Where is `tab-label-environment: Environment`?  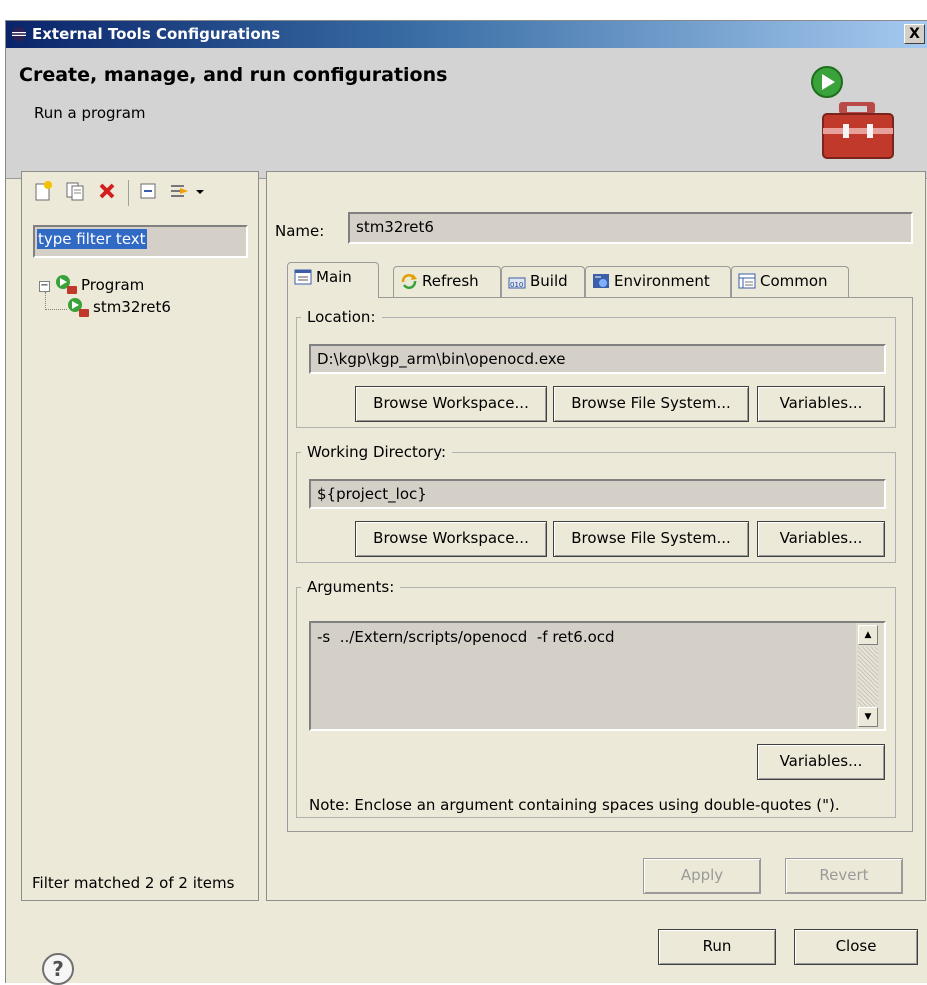
tab-label-environment: Environment is located at coordinates (662, 281).